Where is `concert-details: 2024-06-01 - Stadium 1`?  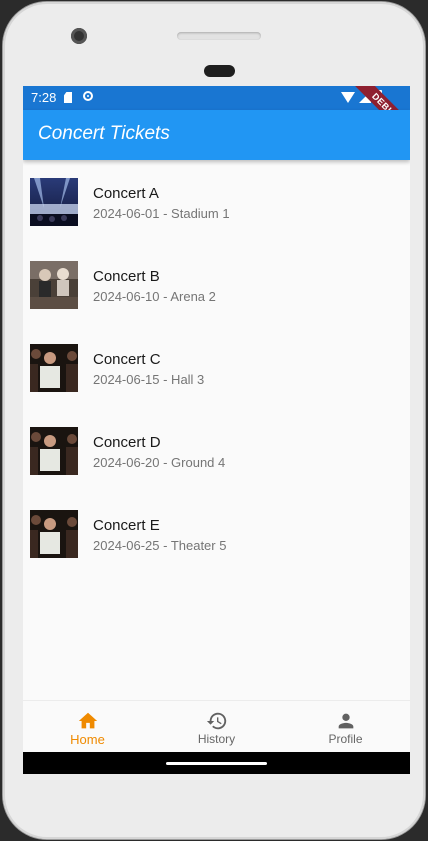
concert-details: 2024-06-01 - Stadium 1 is located at coordinates (161, 213).